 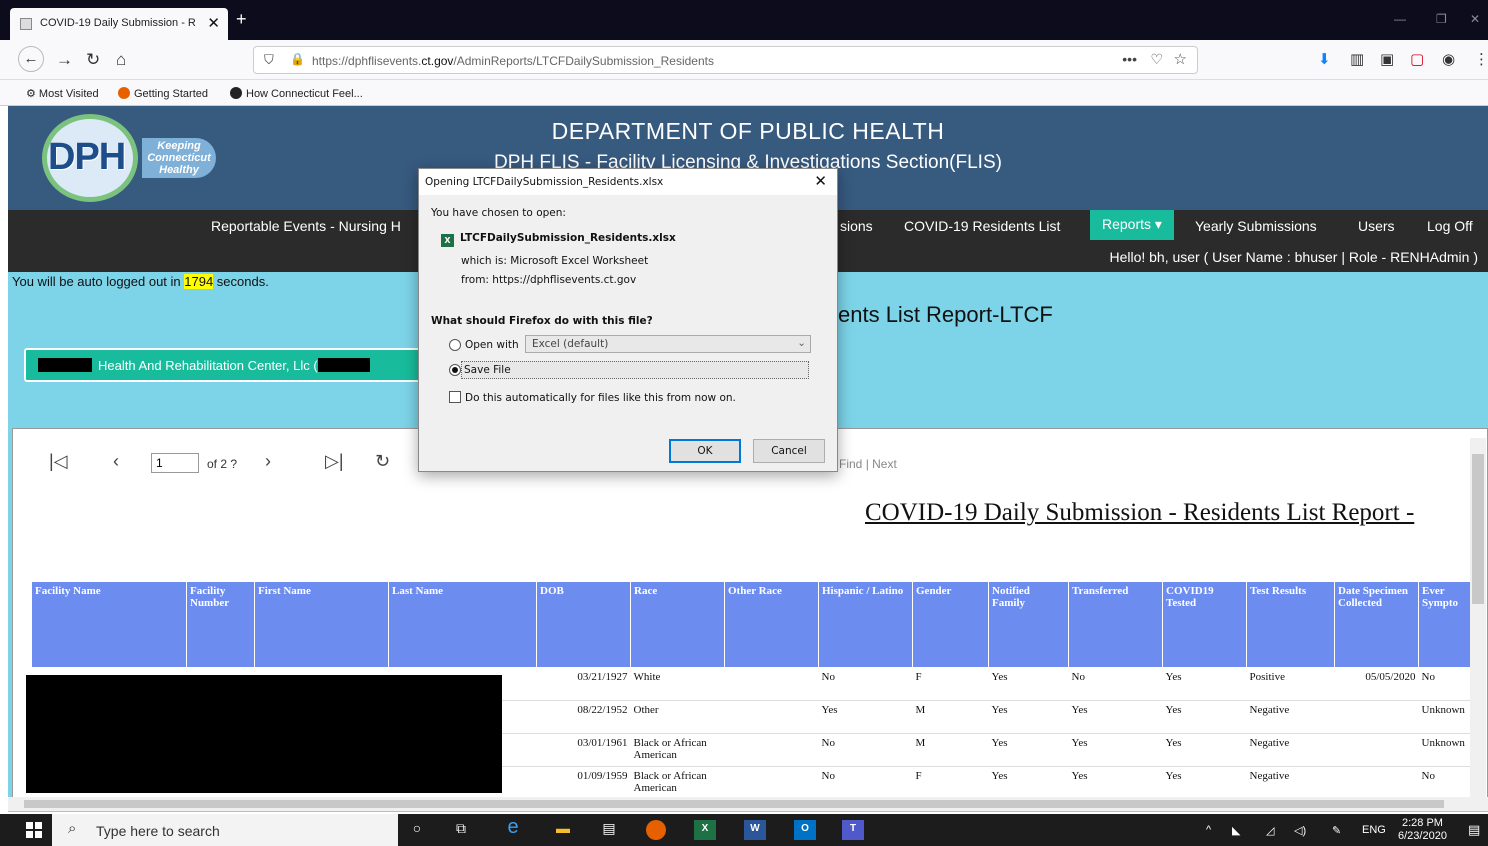 I want to click on edge-icon: e, so click(x=513, y=827).